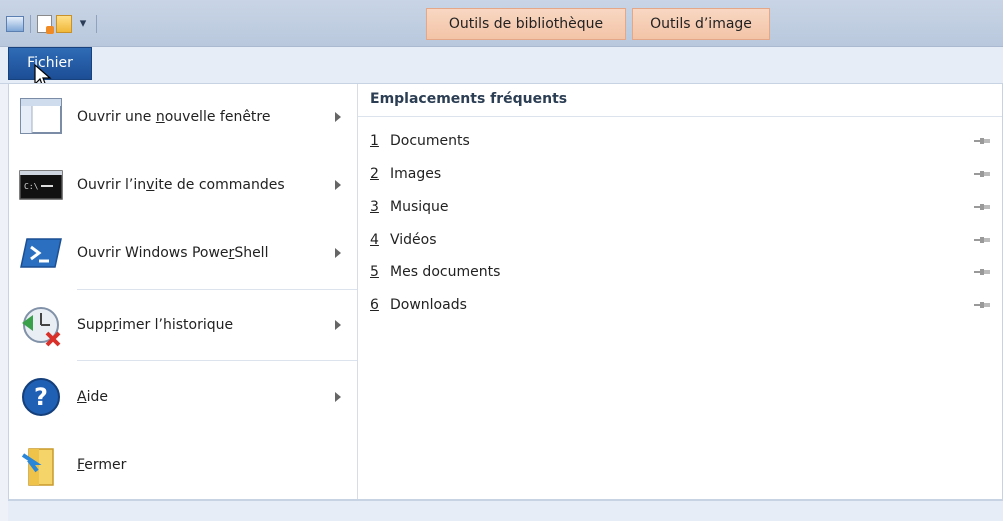 This screenshot has height=521, width=1003. I want to click on title-bar: ▾ Outils de bibliothèque Outils d’image, so click(501, 23).